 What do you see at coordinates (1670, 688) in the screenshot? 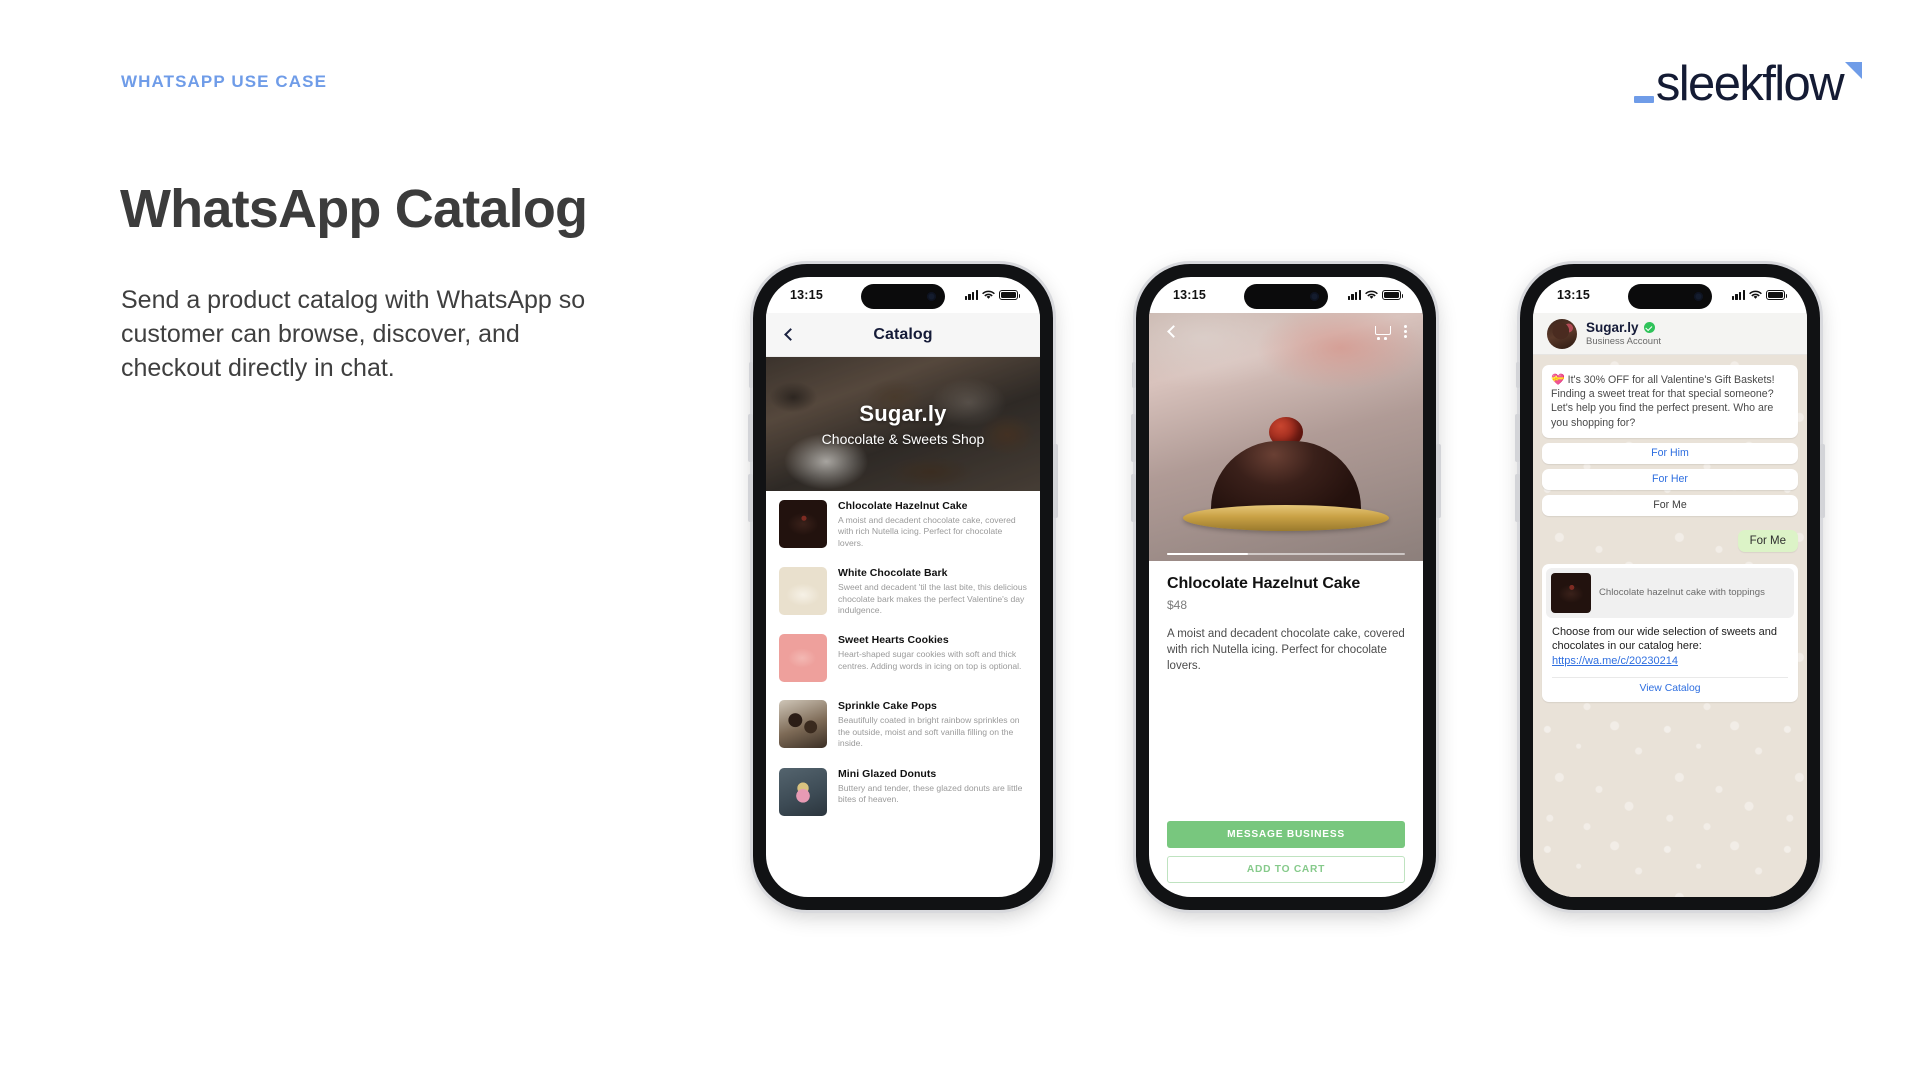
I see `view-catalog-button: View Catalog` at bounding box center [1670, 688].